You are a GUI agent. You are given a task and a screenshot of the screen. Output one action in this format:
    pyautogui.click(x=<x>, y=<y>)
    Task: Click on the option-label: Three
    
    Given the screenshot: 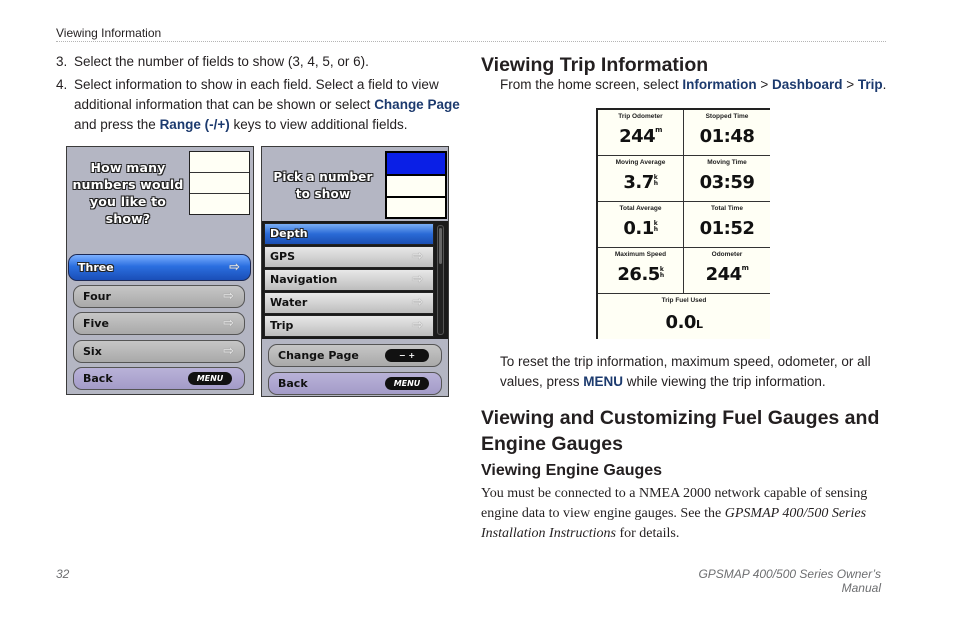 What is the action you would take?
    pyautogui.click(x=96, y=267)
    